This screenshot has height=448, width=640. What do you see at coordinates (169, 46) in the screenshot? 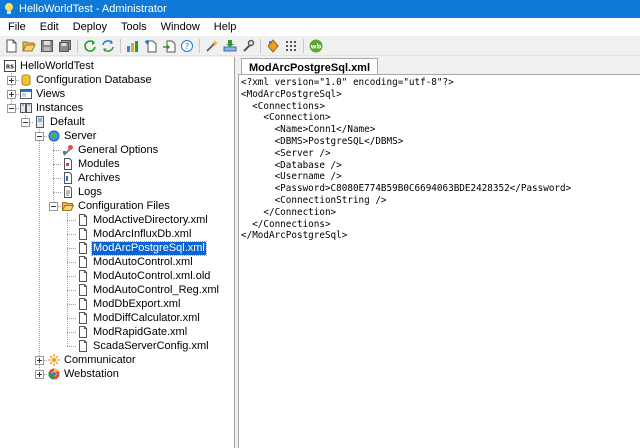
I see `import-icon` at bounding box center [169, 46].